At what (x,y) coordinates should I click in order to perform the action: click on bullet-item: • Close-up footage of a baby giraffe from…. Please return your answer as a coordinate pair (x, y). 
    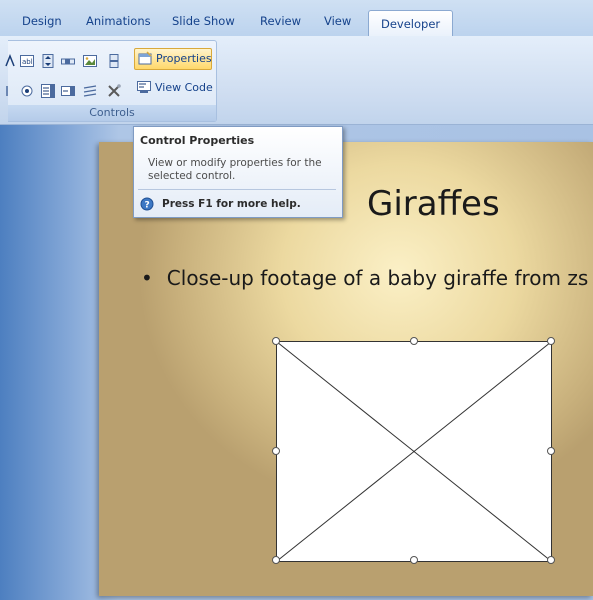
    Looking at the image, I should click on (364, 278).